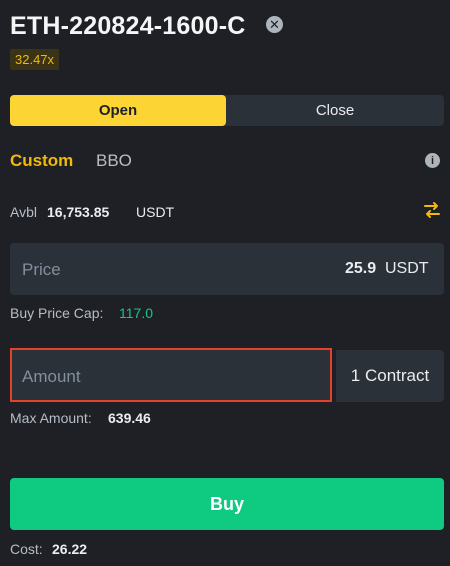 Image resolution: width=450 pixels, height=566 pixels. What do you see at coordinates (407, 268) in the screenshot?
I see `price-unit: USDT` at bounding box center [407, 268].